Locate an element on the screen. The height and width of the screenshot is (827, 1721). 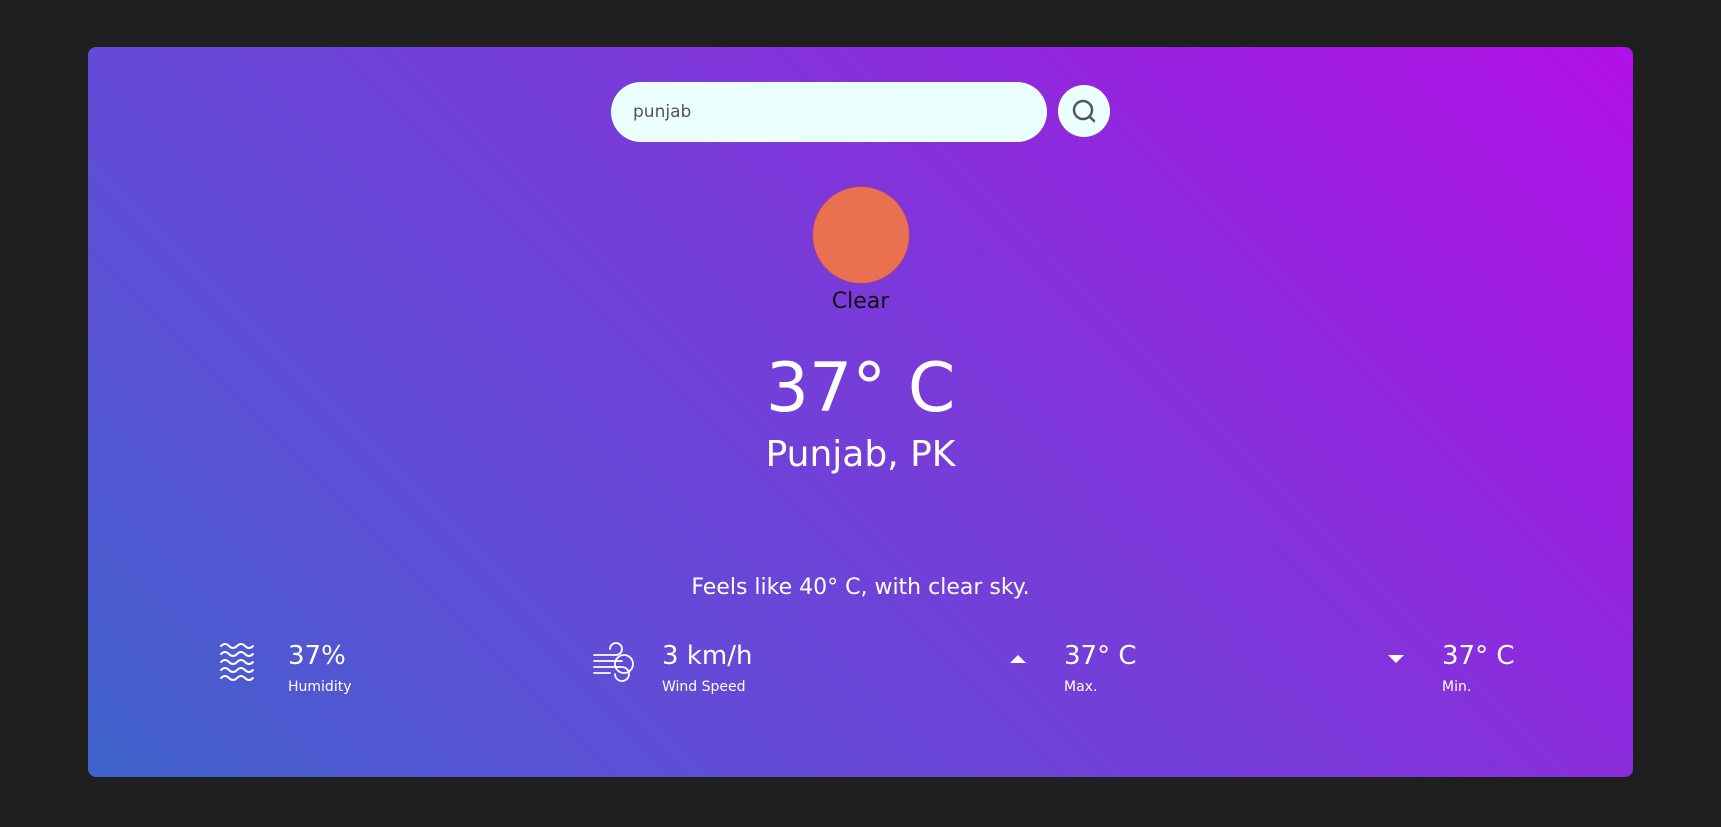
caret-up-icon is located at coordinates (1018, 659).